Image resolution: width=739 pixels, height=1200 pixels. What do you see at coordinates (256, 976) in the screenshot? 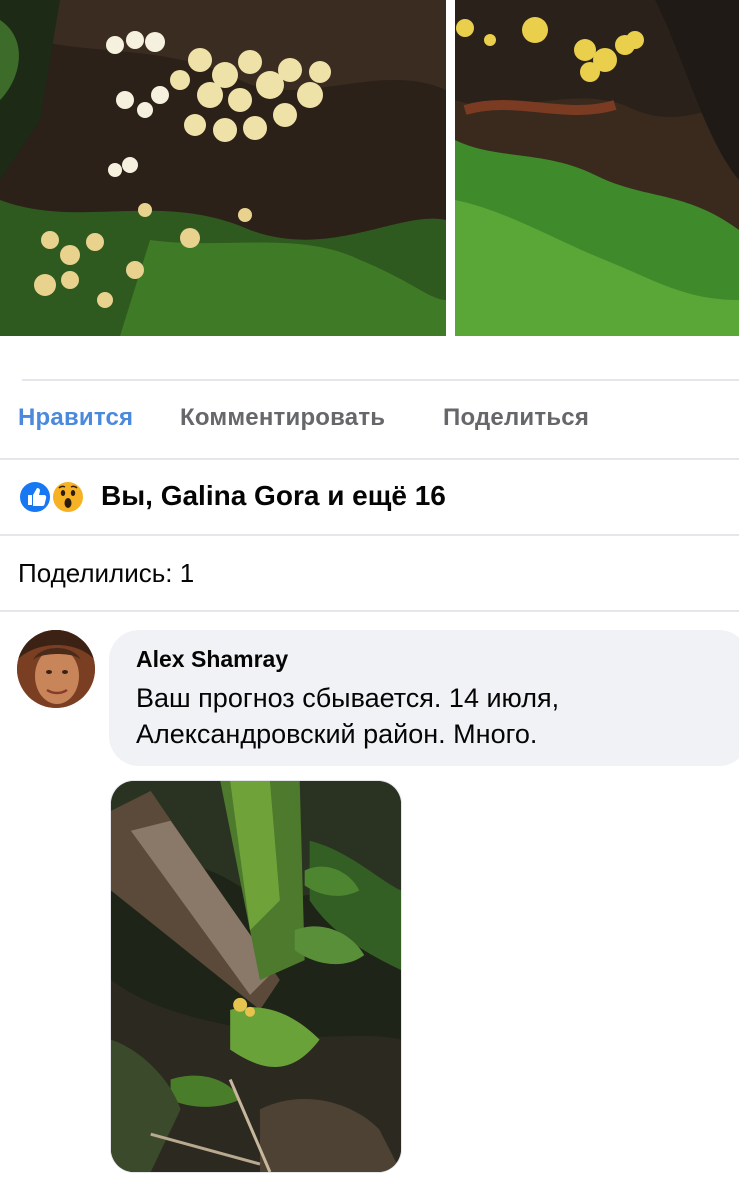
I see `comment-attachment-photo` at bounding box center [256, 976].